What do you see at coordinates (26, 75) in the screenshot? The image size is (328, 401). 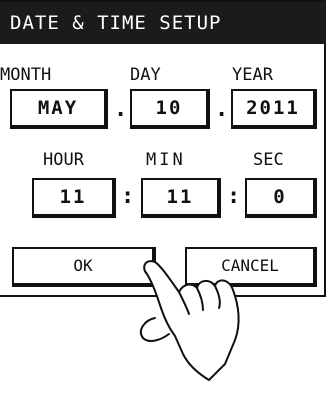 I see `month-label: MONTH` at bounding box center [26, 75].